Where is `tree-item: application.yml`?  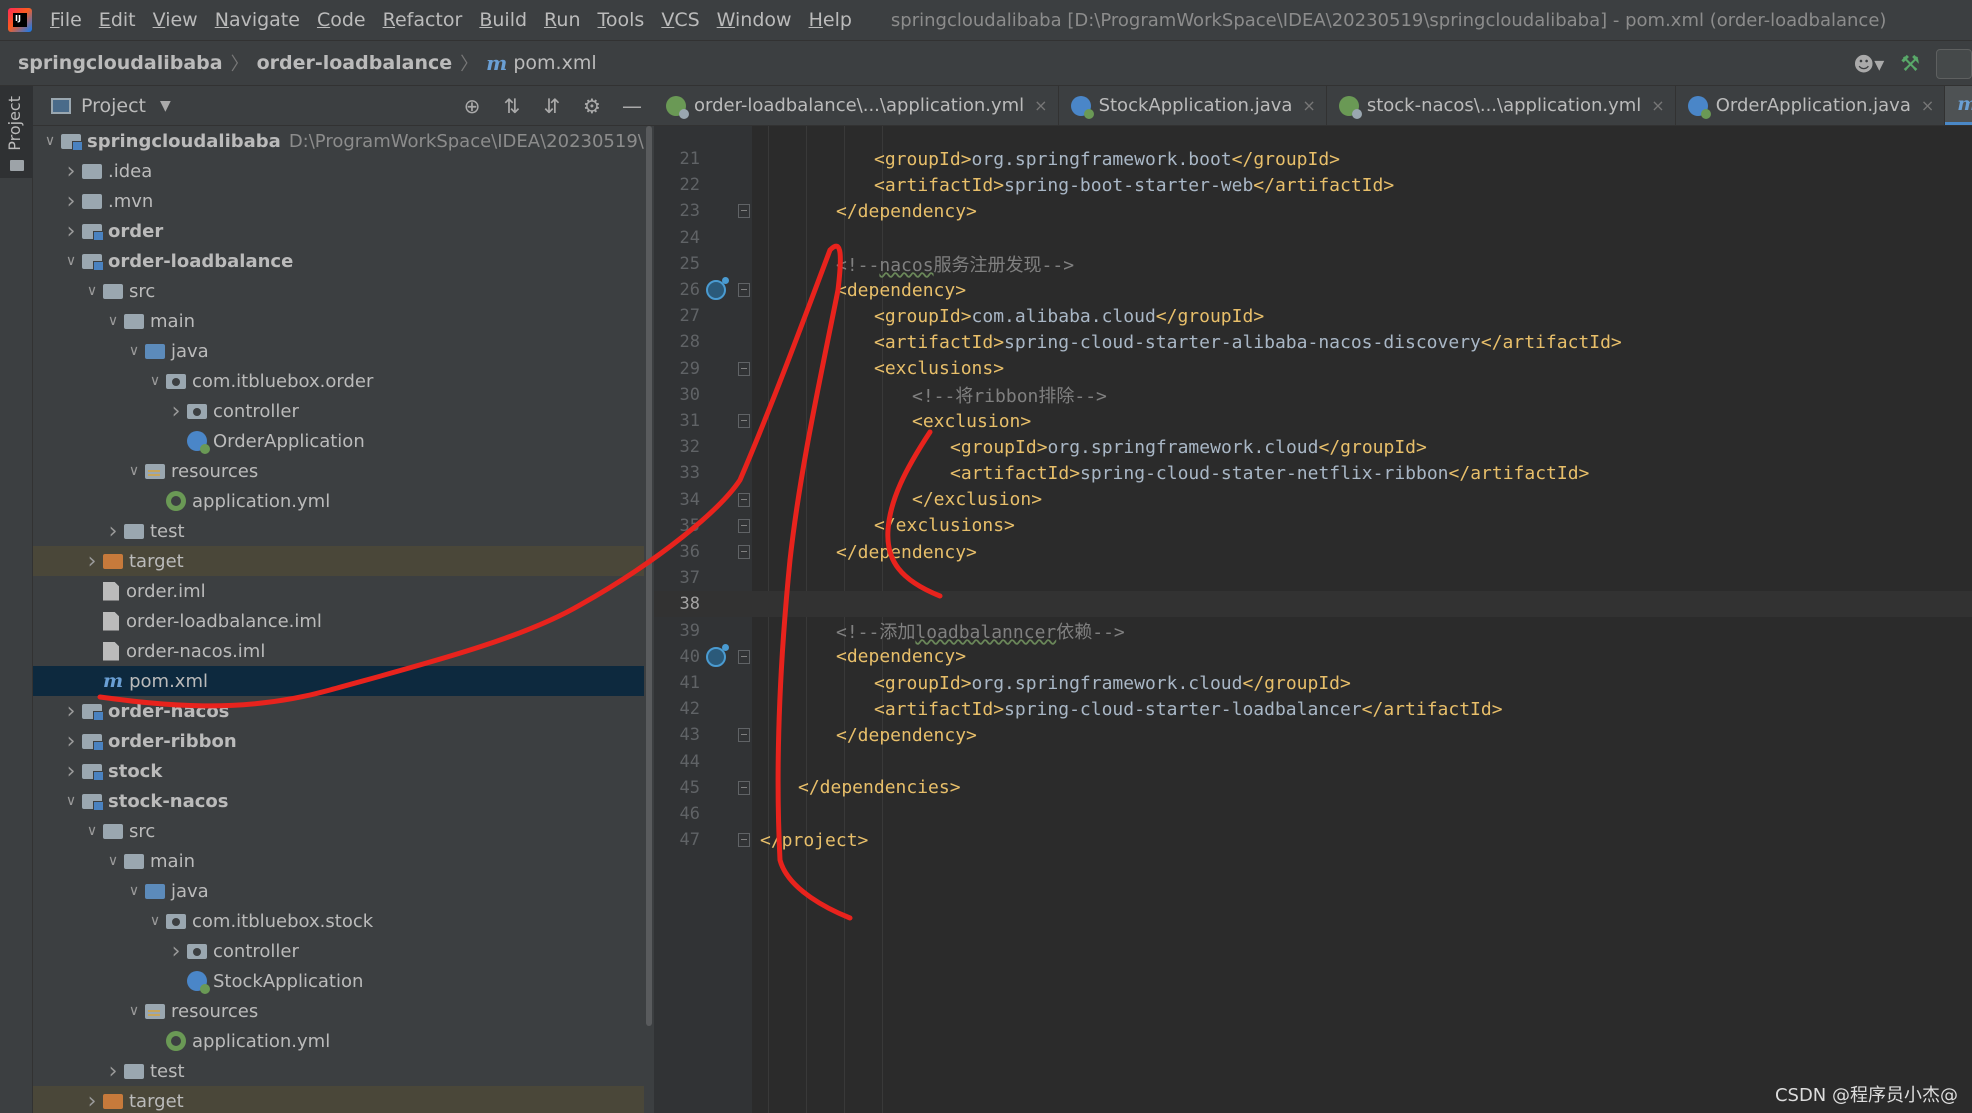
tree-item: application.yml is located at coordinates (343, 501).